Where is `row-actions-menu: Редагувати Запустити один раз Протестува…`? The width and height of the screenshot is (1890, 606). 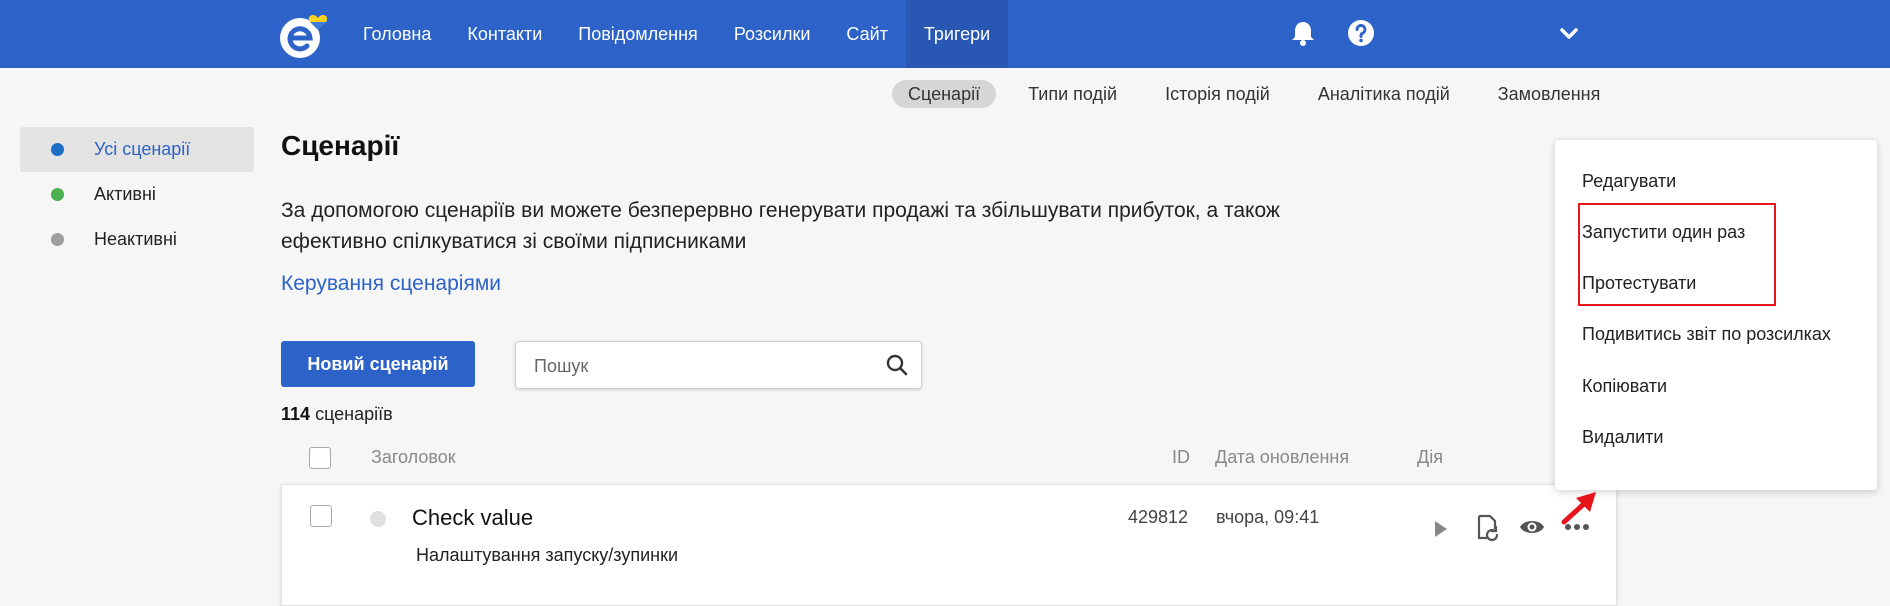 row-actions-menu: Редагувати Запустити один раз Протестува… is located at coordinates (1716, 315).